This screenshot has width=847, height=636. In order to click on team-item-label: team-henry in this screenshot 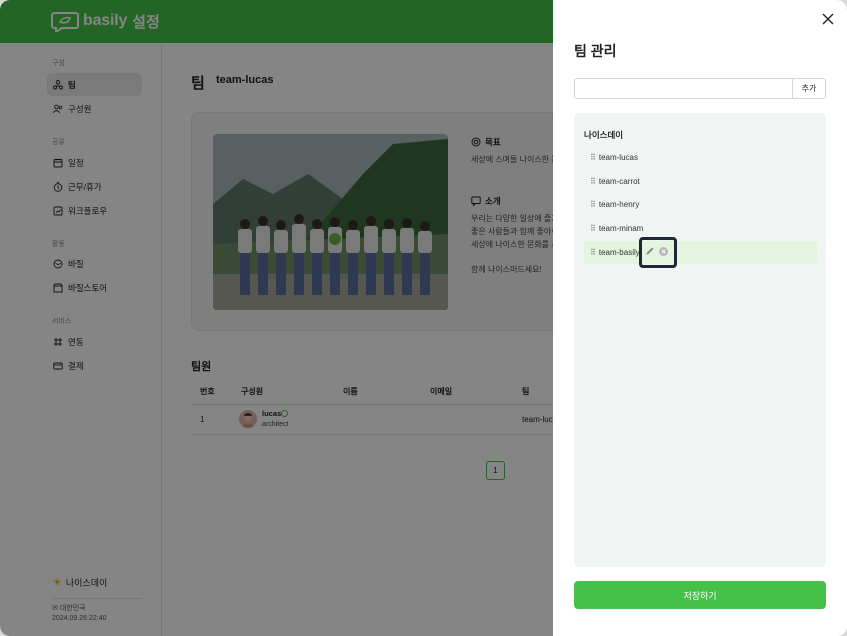, I will do `click(619, 204)`.